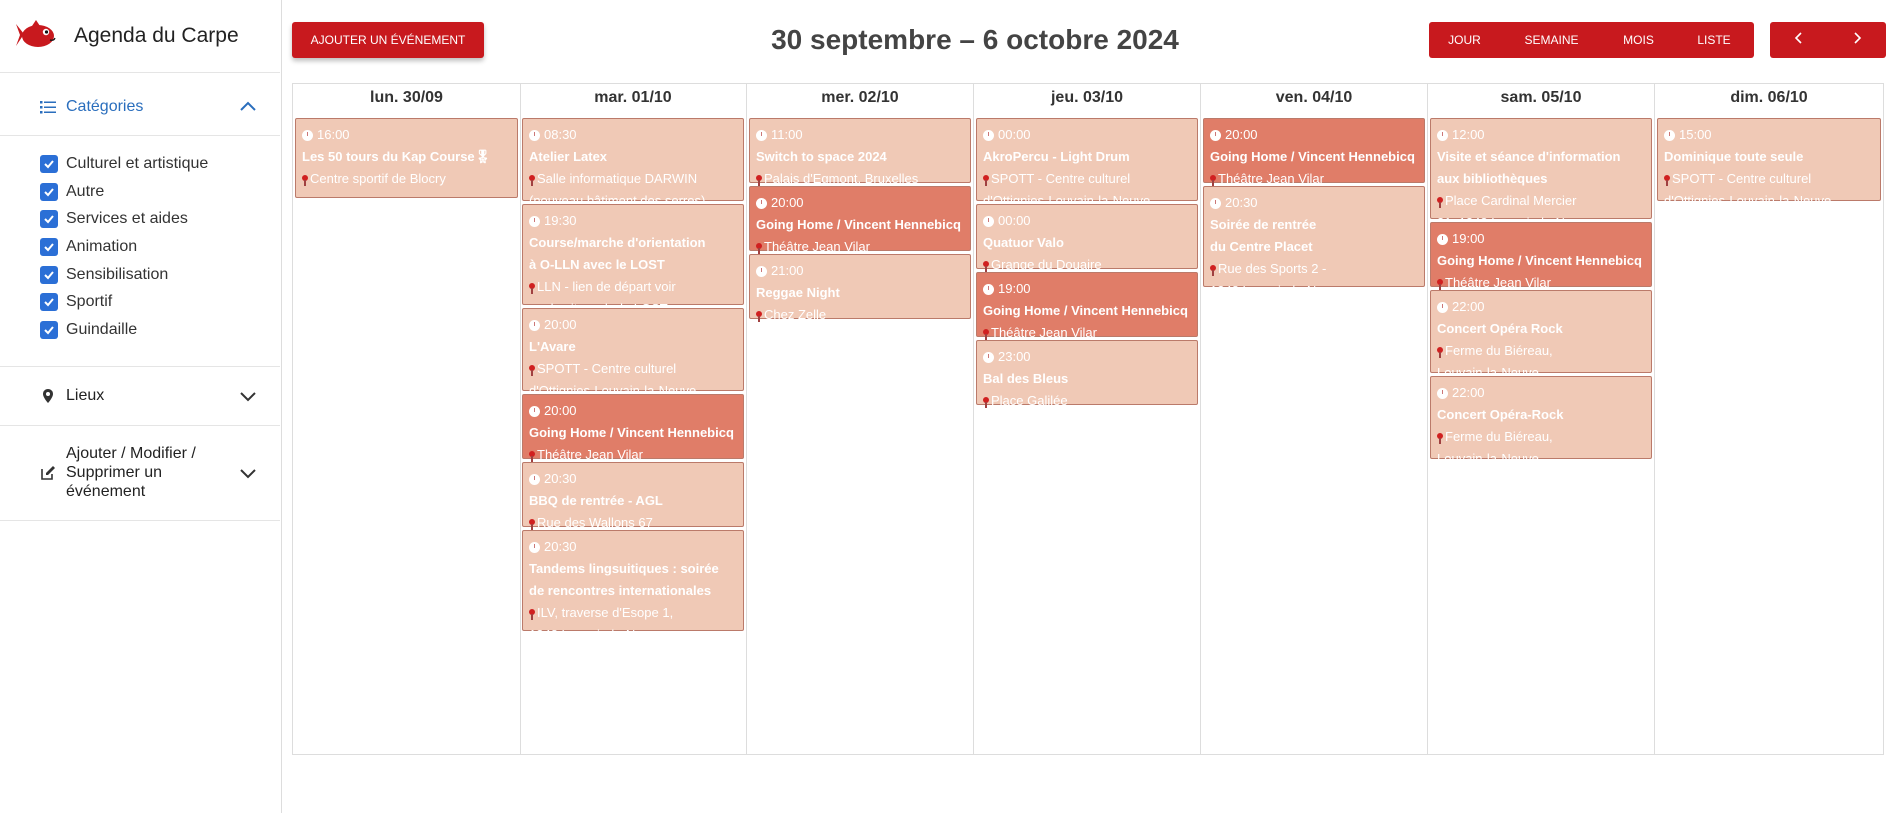 The height and width of the screenshot is (813, 1896). Describe the element at coordinates (160, 330) in the screenshot. I see `category-item: Guindaille` at that location.